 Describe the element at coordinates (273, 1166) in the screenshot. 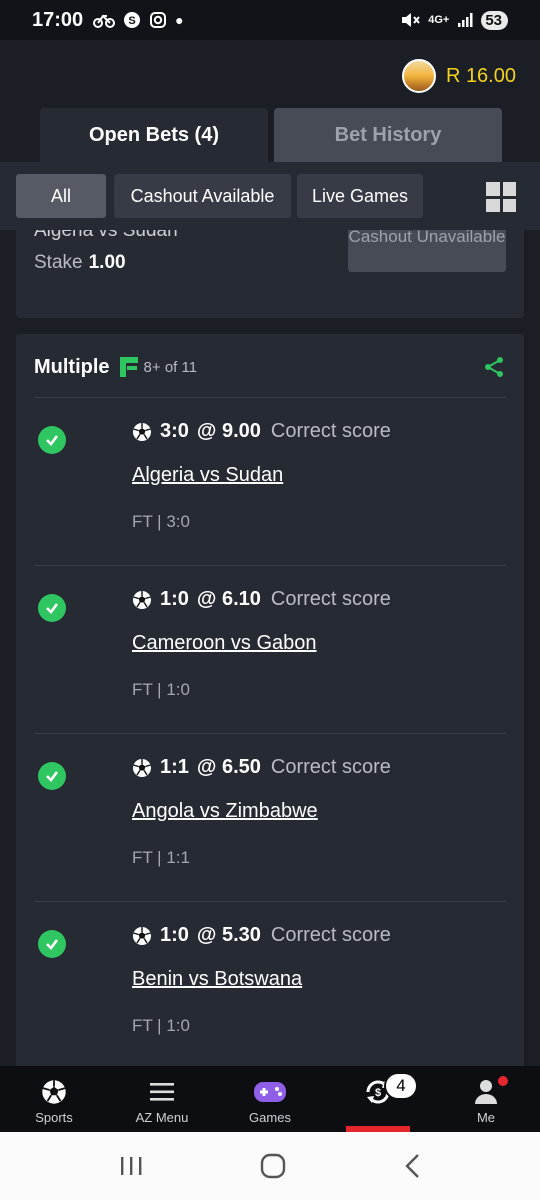

I see `home-icon` at that location.